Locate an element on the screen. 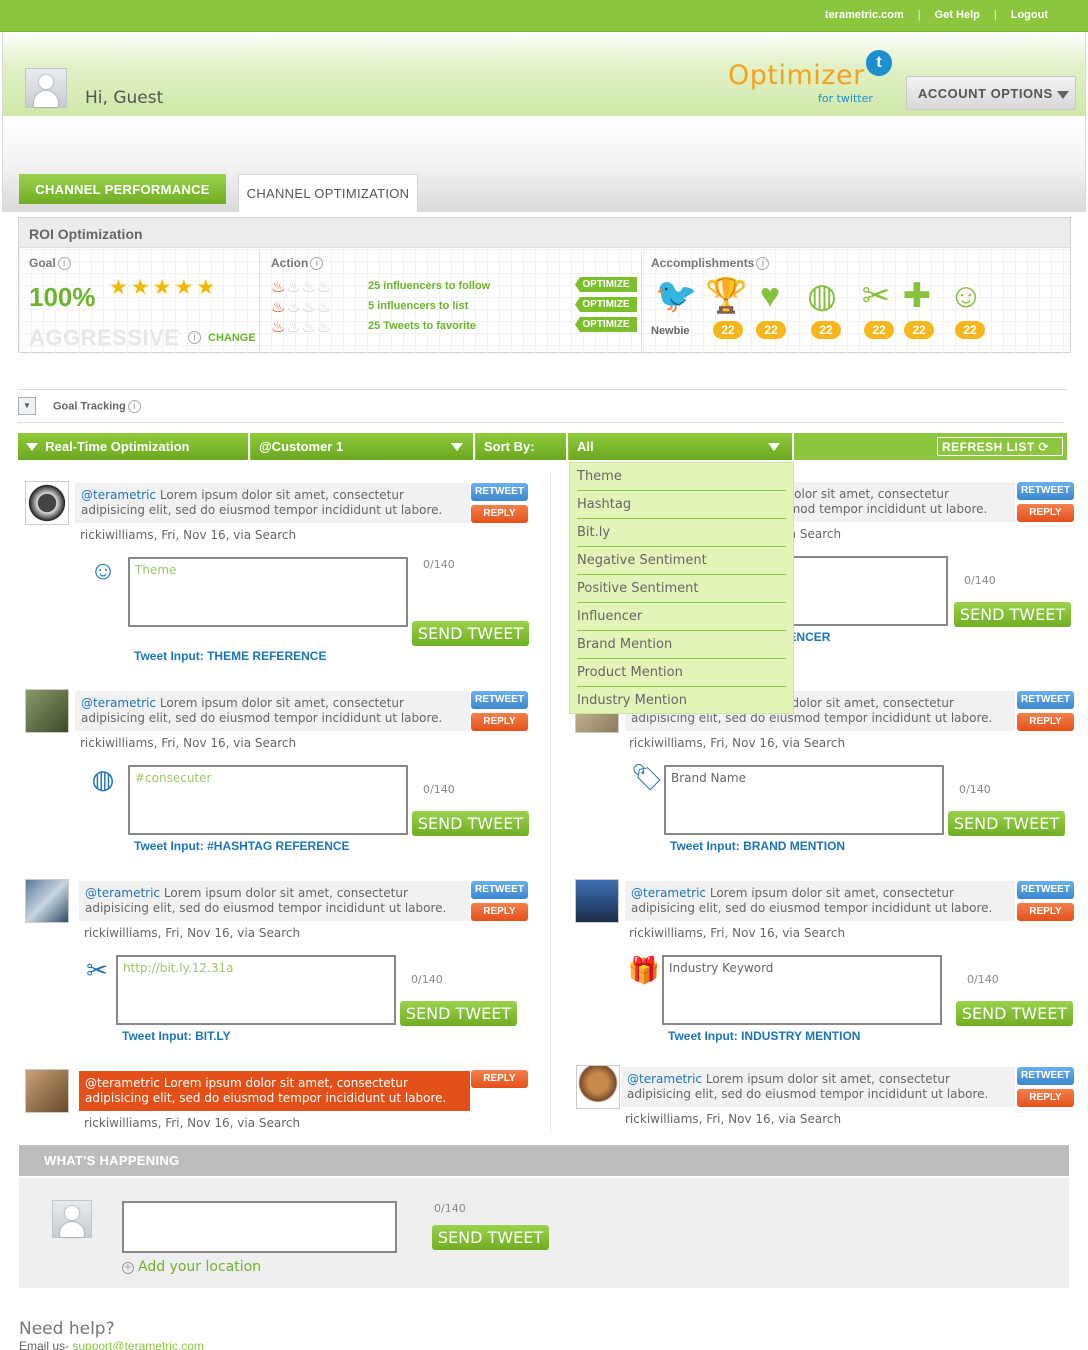  sort-option: Positive Sentiment is located at coordinates (681, 589).